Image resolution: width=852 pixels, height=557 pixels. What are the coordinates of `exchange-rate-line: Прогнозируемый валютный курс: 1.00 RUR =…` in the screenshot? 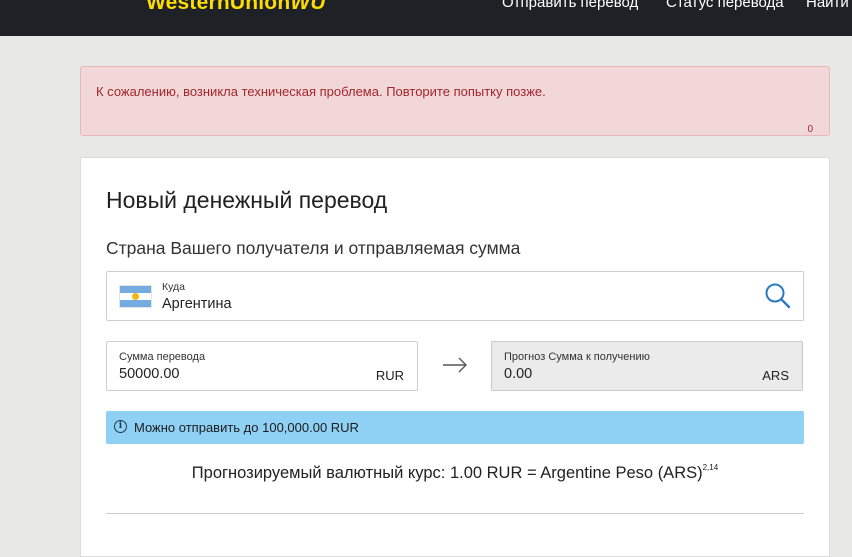 It's located at (455, 473).